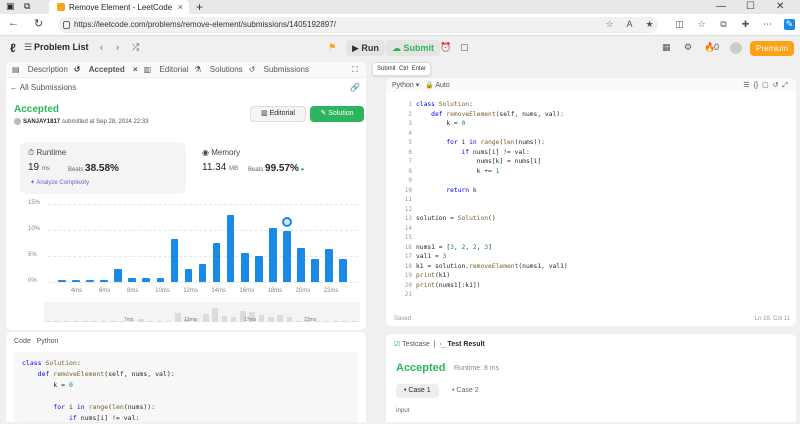 This screenshot has width=800, height=424. I want to click on extensions-icon: ✚, so click(745, 24).